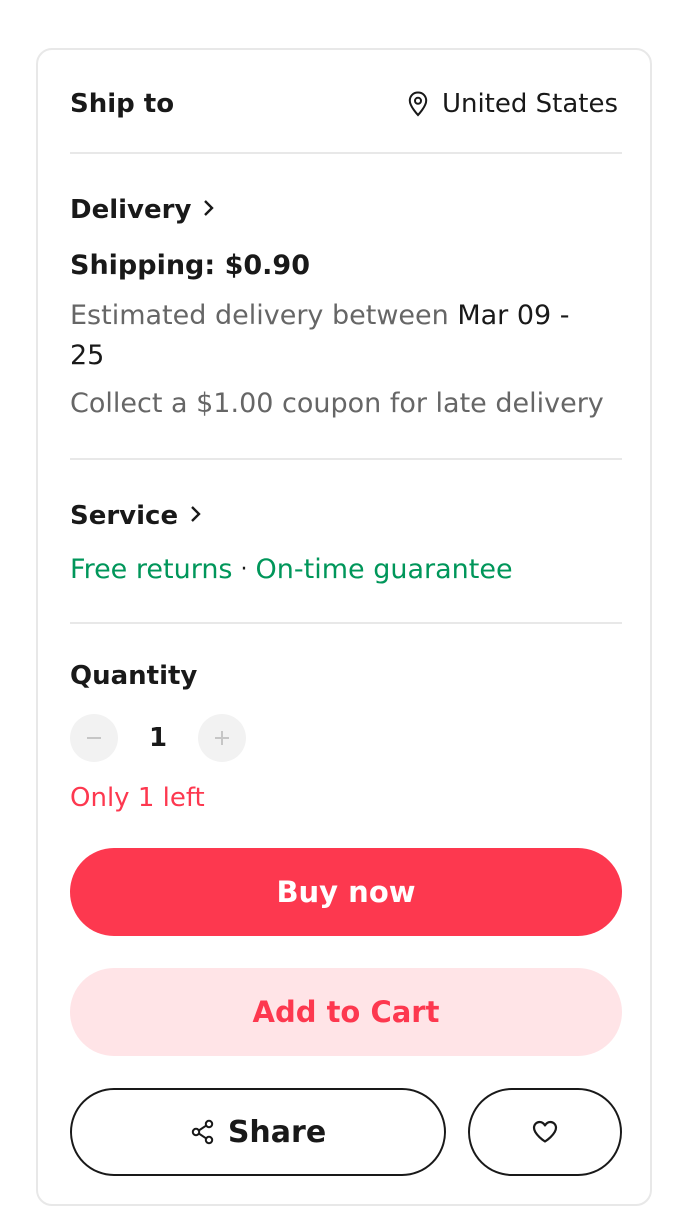 This screenshot has height=1226, width=680. What do you see at coordinates (134, 676) in the screenshot?
I see `quantity-title: Quantity` at bounding box center [134, 676].